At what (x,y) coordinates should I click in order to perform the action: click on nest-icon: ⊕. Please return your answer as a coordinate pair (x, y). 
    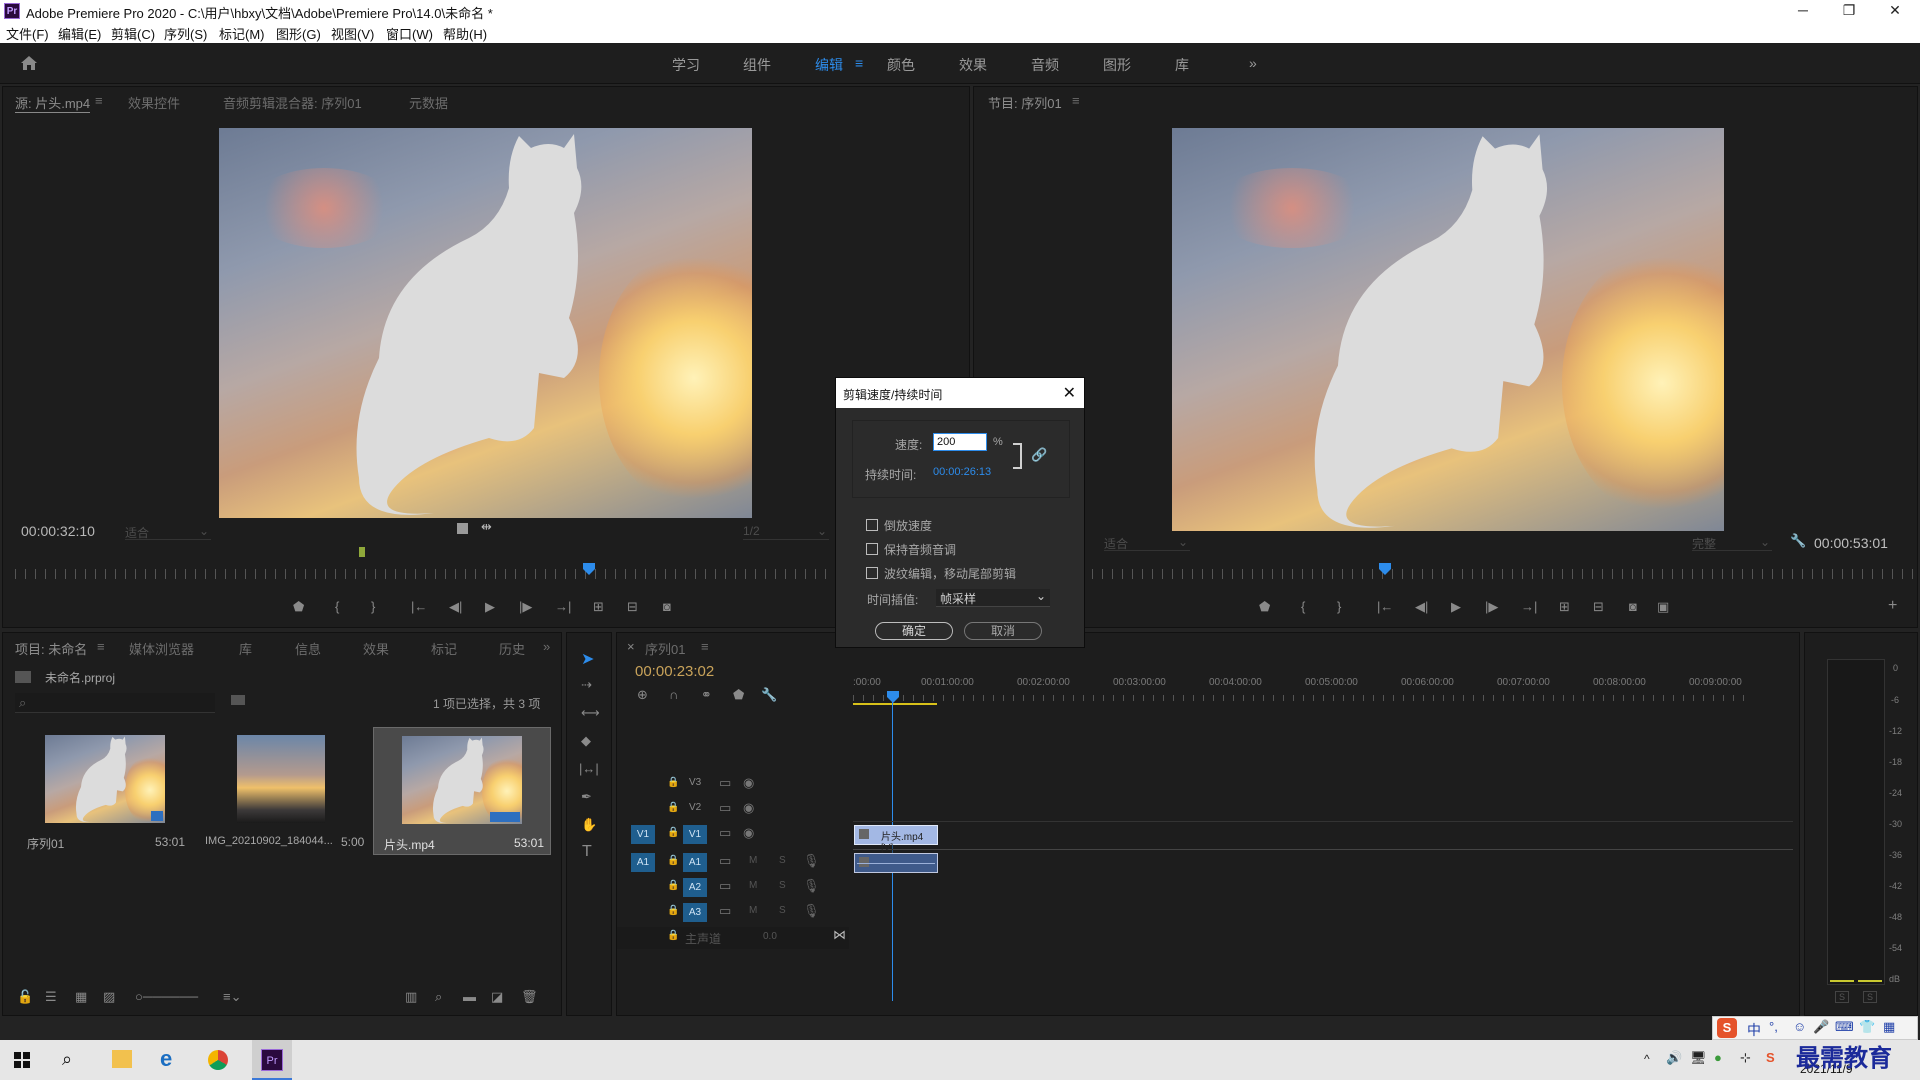
    Looking at the image, I should click on (642, 695).